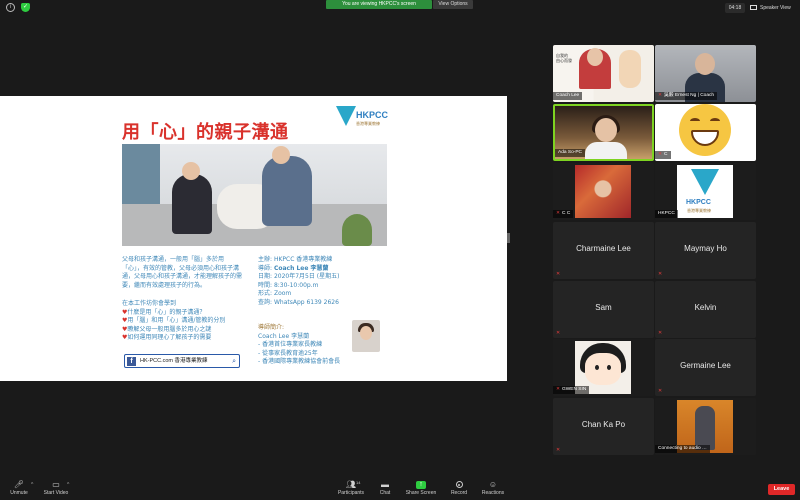 This screenshot has width=800, height=500. Describe the element at coordinates (351, 493) in the screenshot. I see `participants-label: Participants` at that location.